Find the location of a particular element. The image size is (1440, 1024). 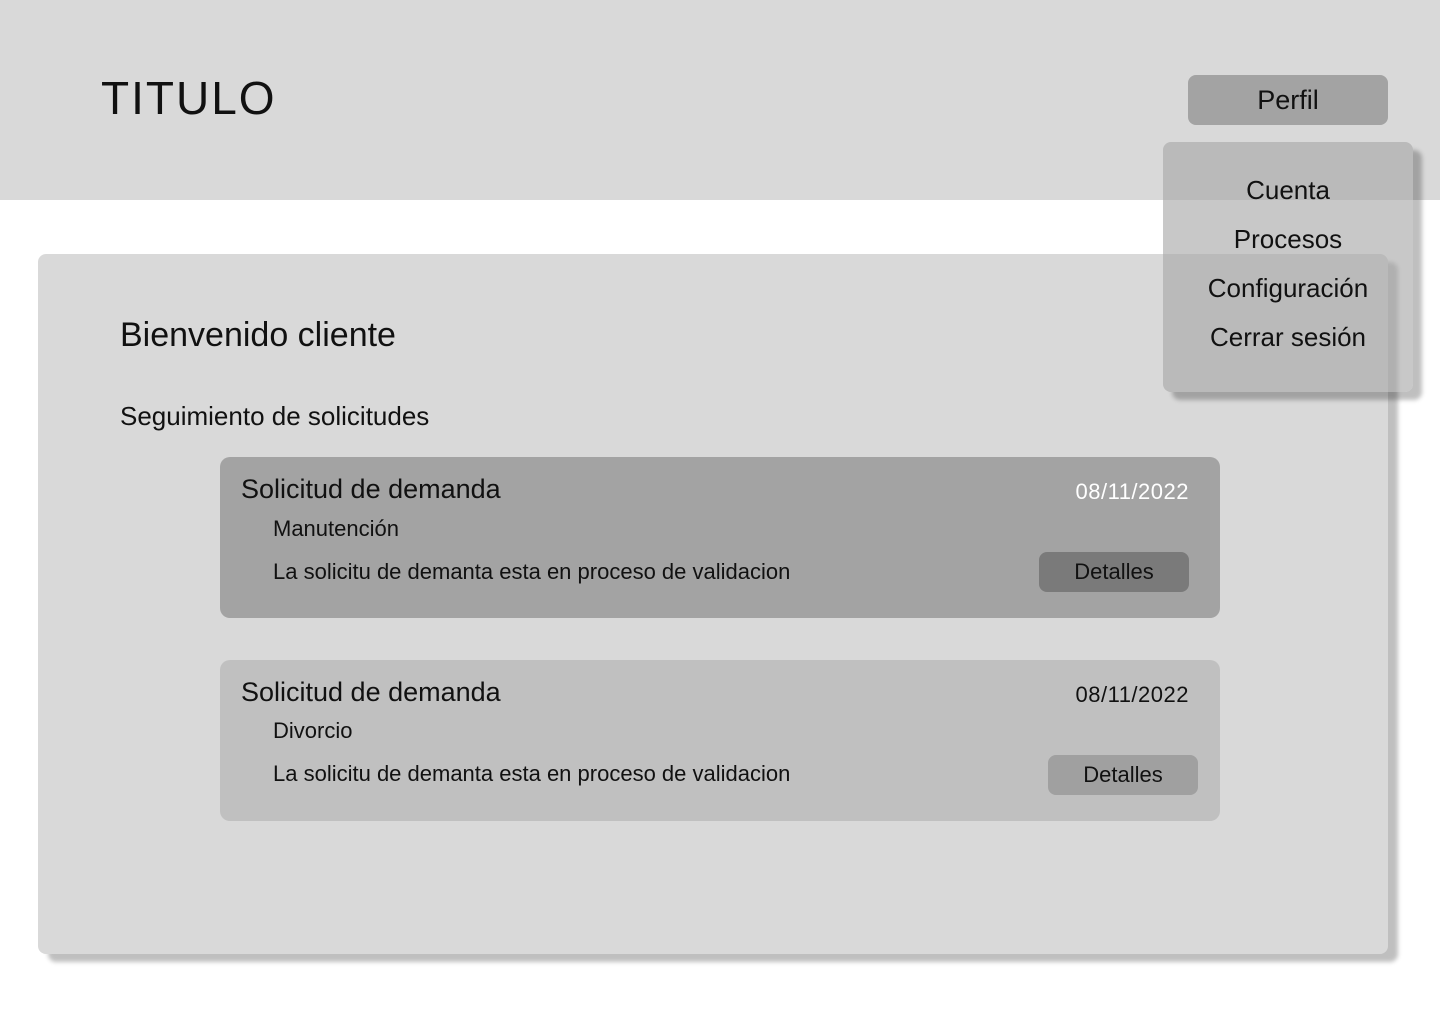

request-category: Divorcio is located at coordinates (313, 730).